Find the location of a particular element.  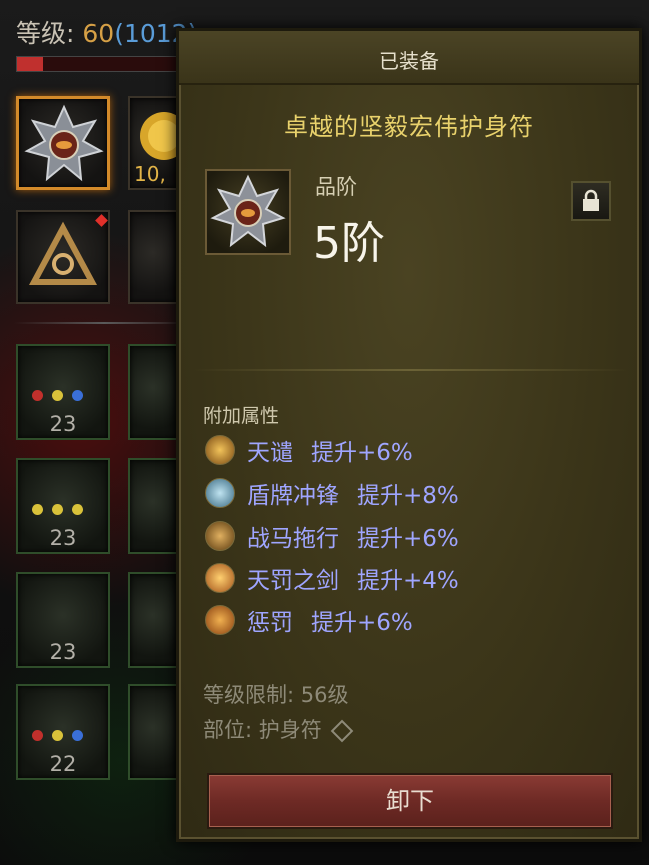

grade-label: 品阶 is located at coordinates (336, 187).